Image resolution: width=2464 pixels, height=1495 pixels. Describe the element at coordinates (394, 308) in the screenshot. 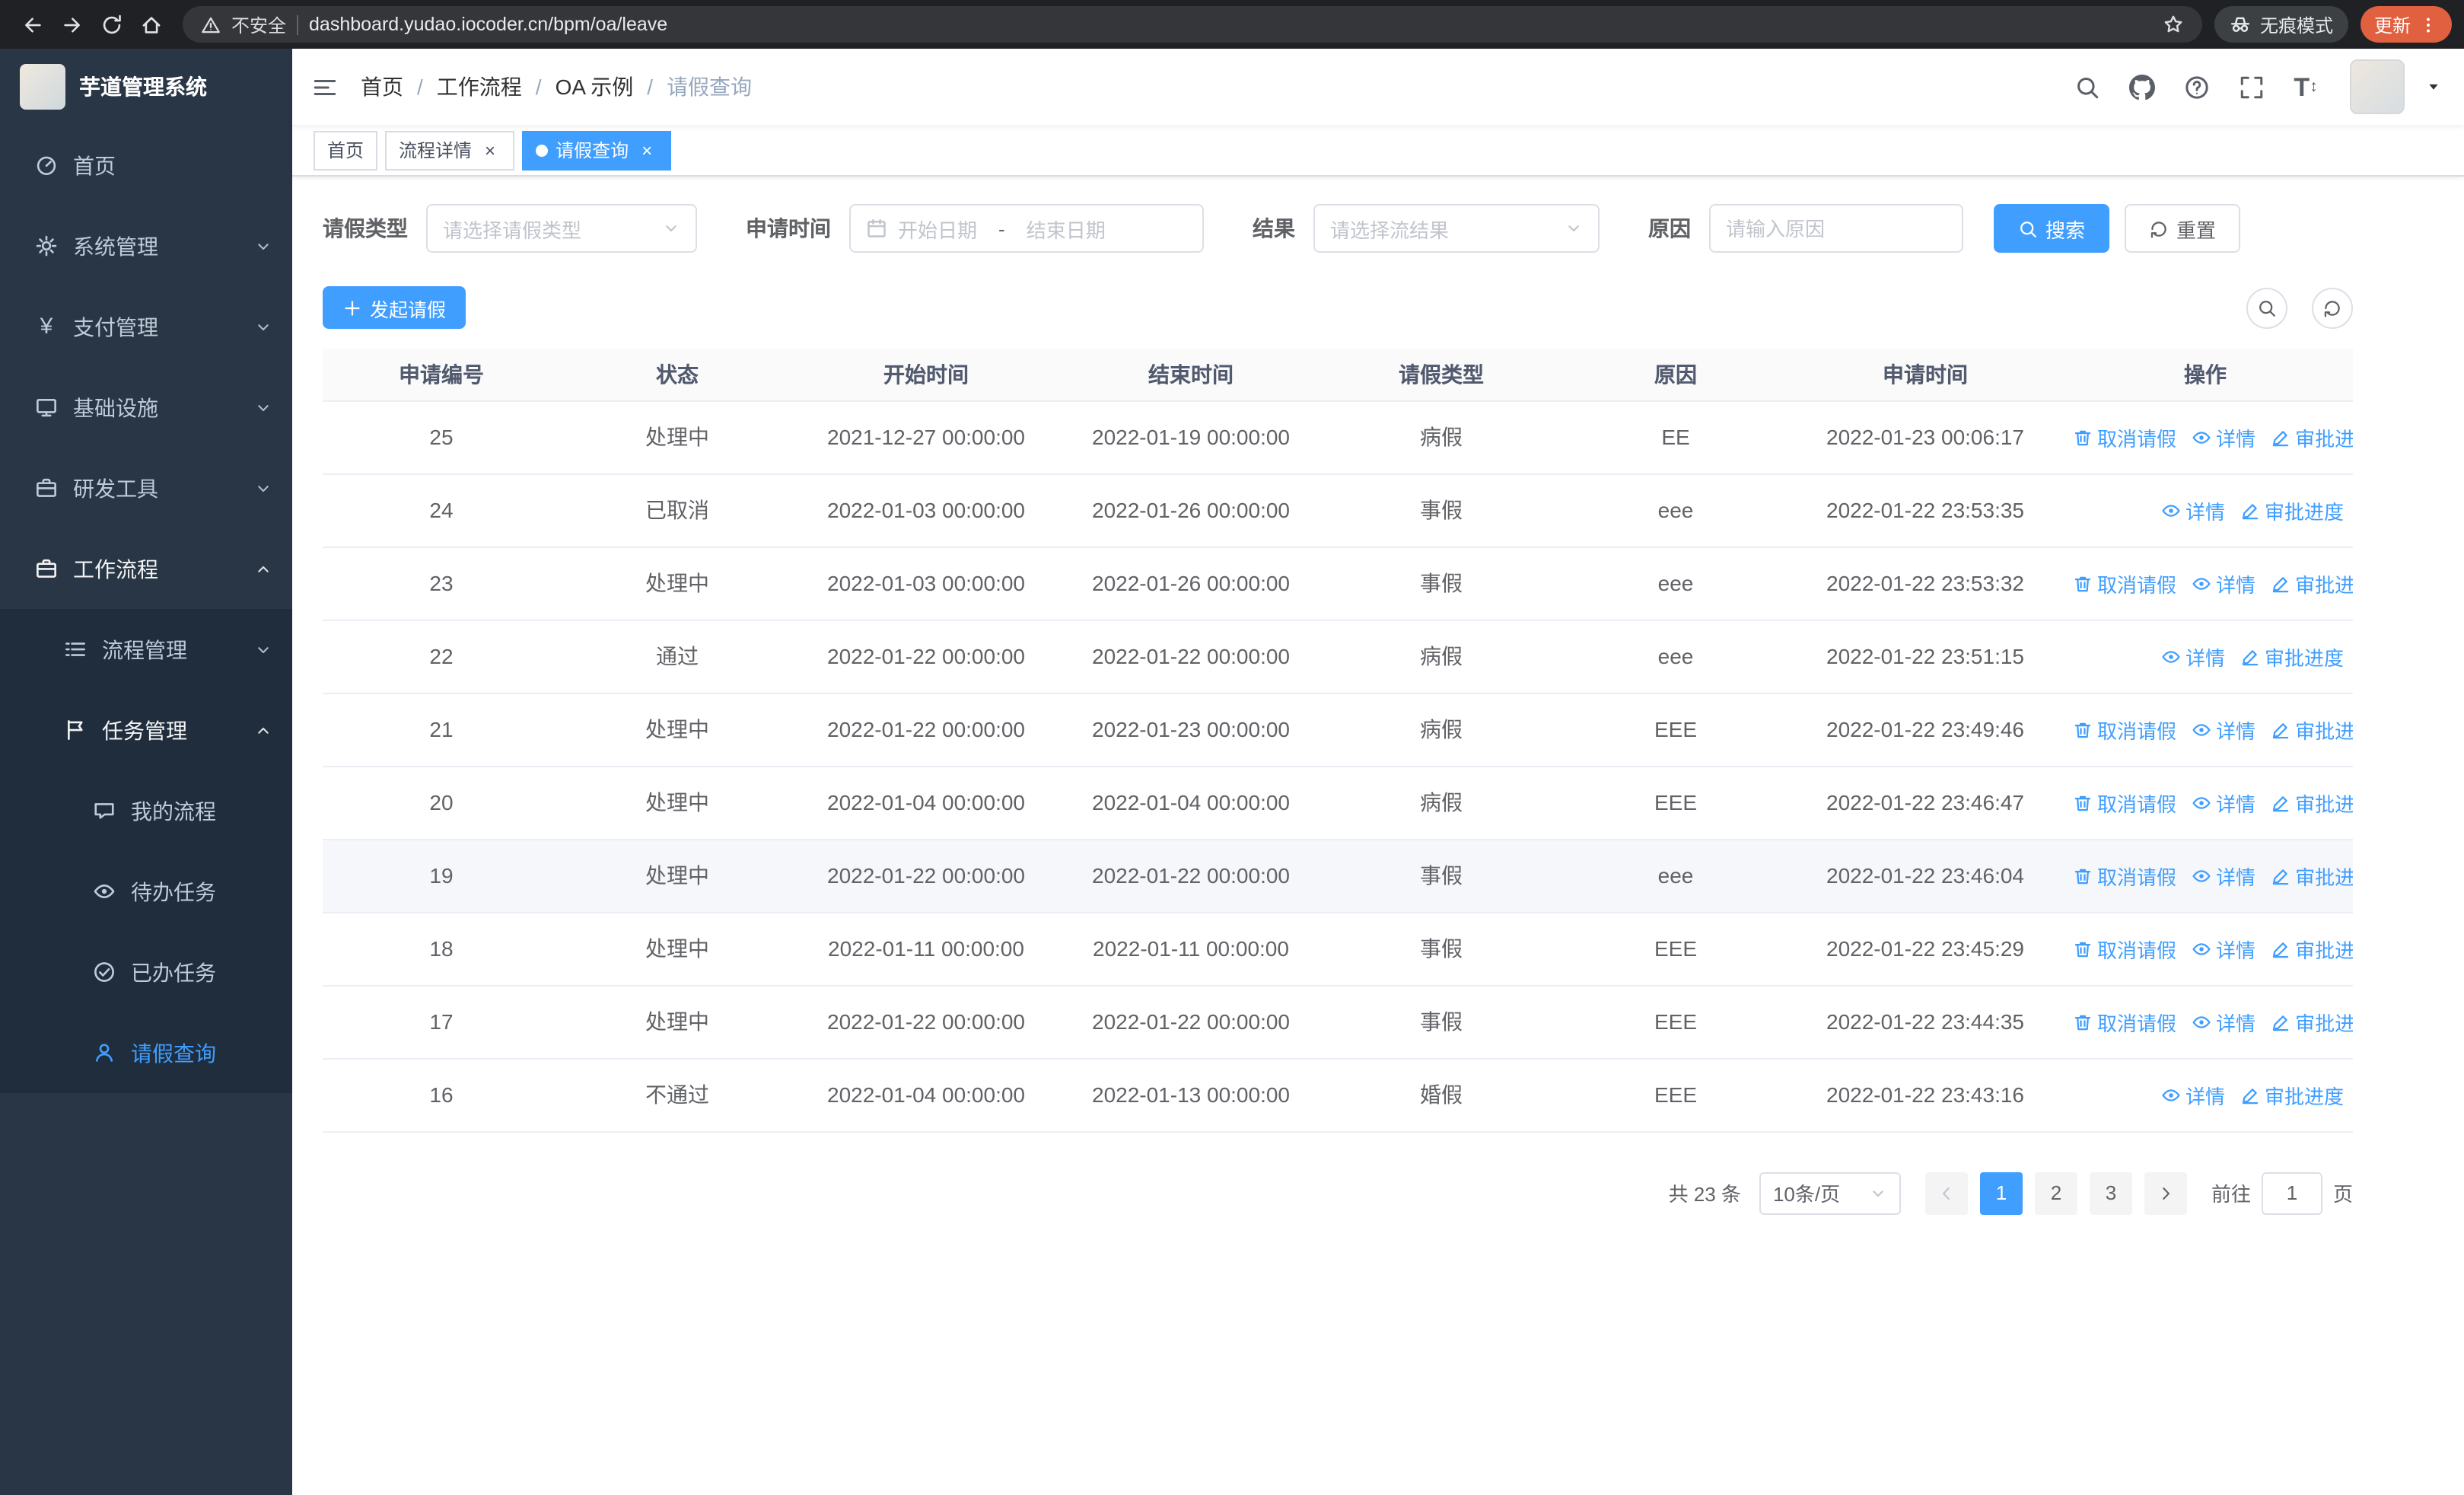

I see `create-leave-button: 发起请假` at that location.